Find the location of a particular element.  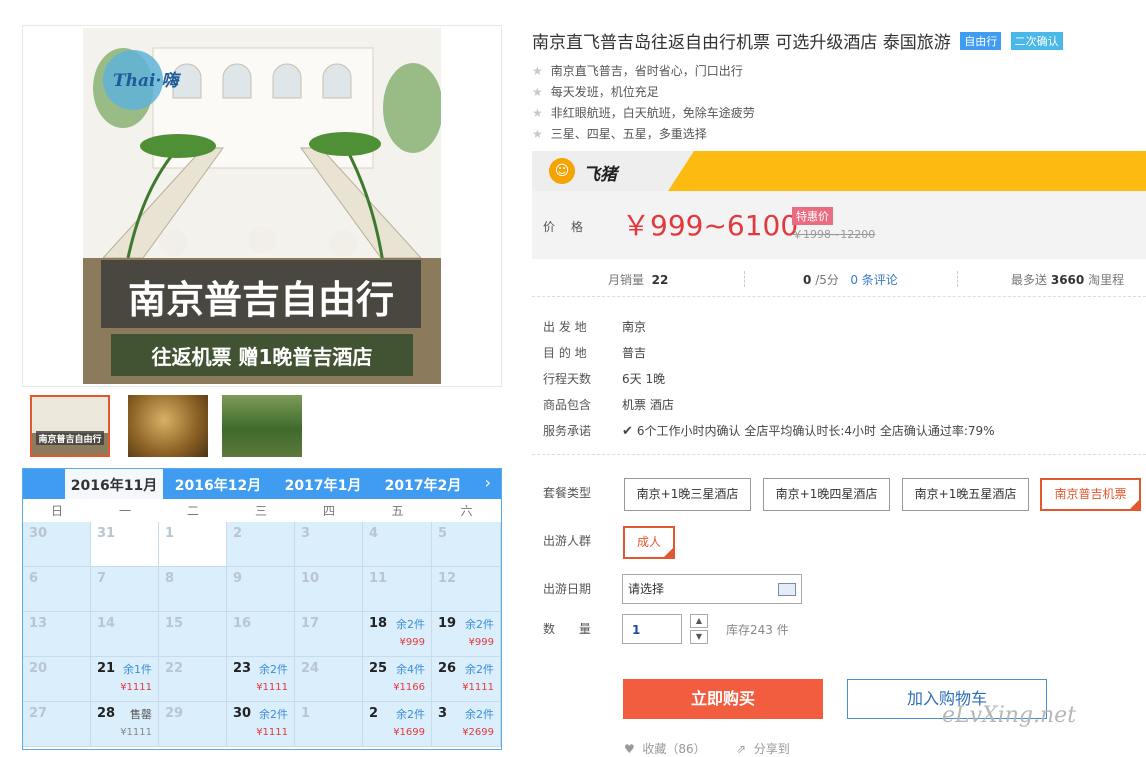

tag-free-travel: 自由行 is located at coordinates (981, 41).